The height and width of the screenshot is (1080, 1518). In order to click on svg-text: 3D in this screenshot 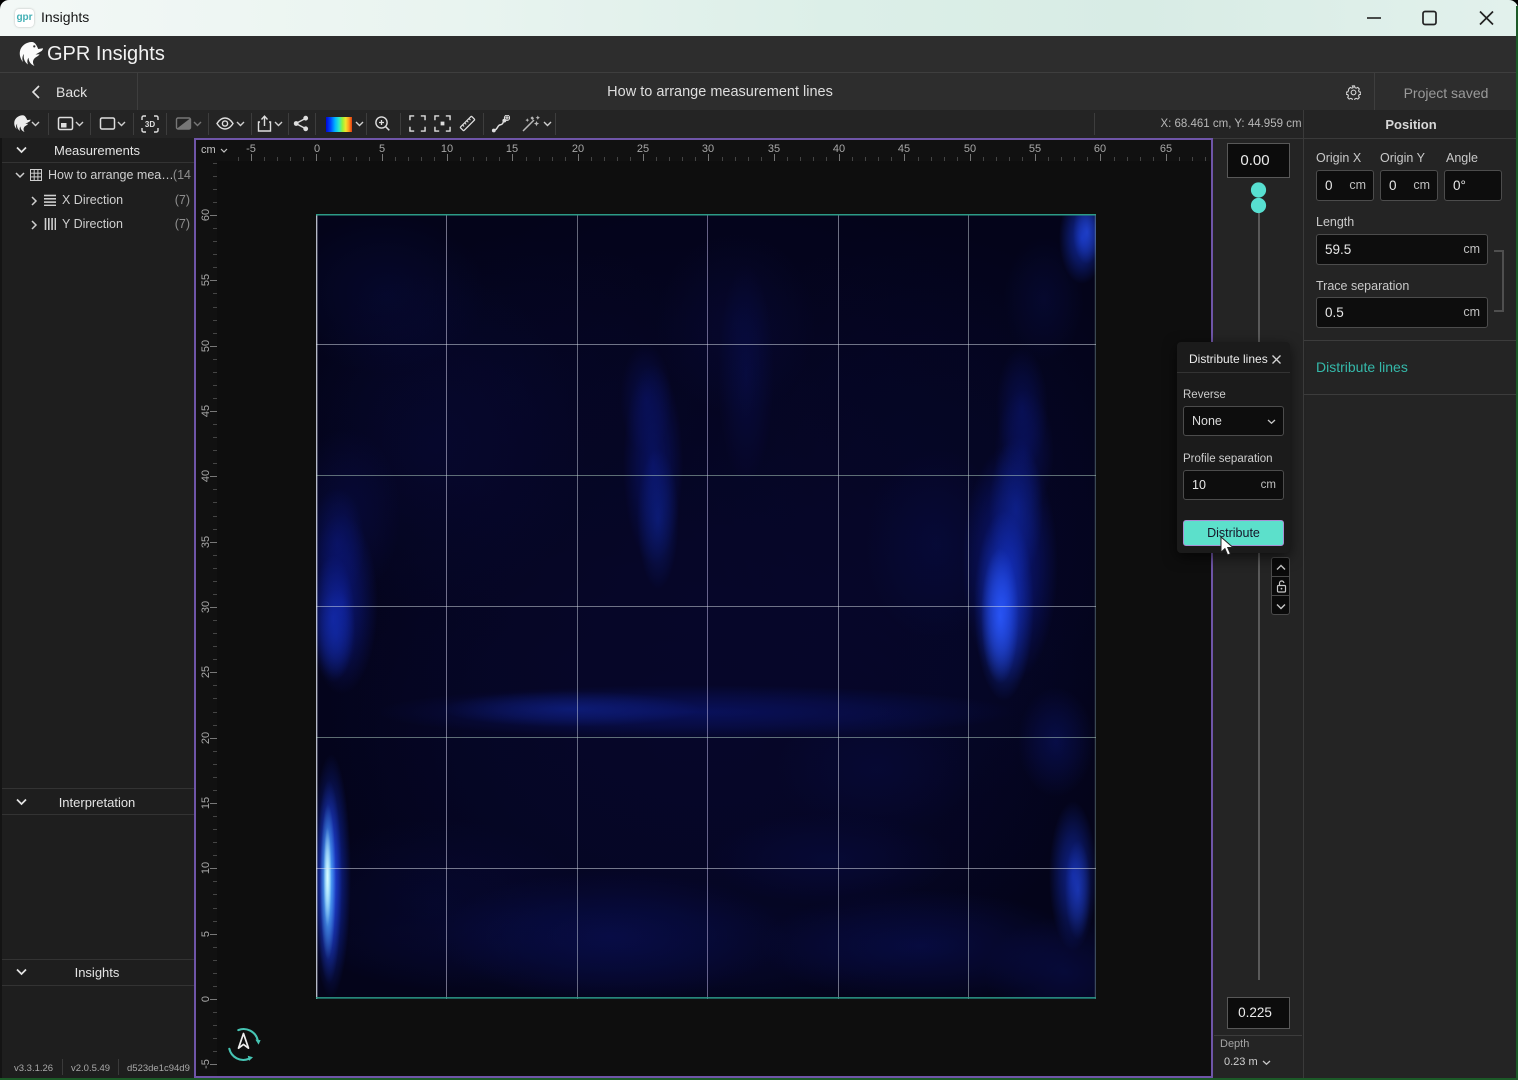, I will do `click(150, 124)`.